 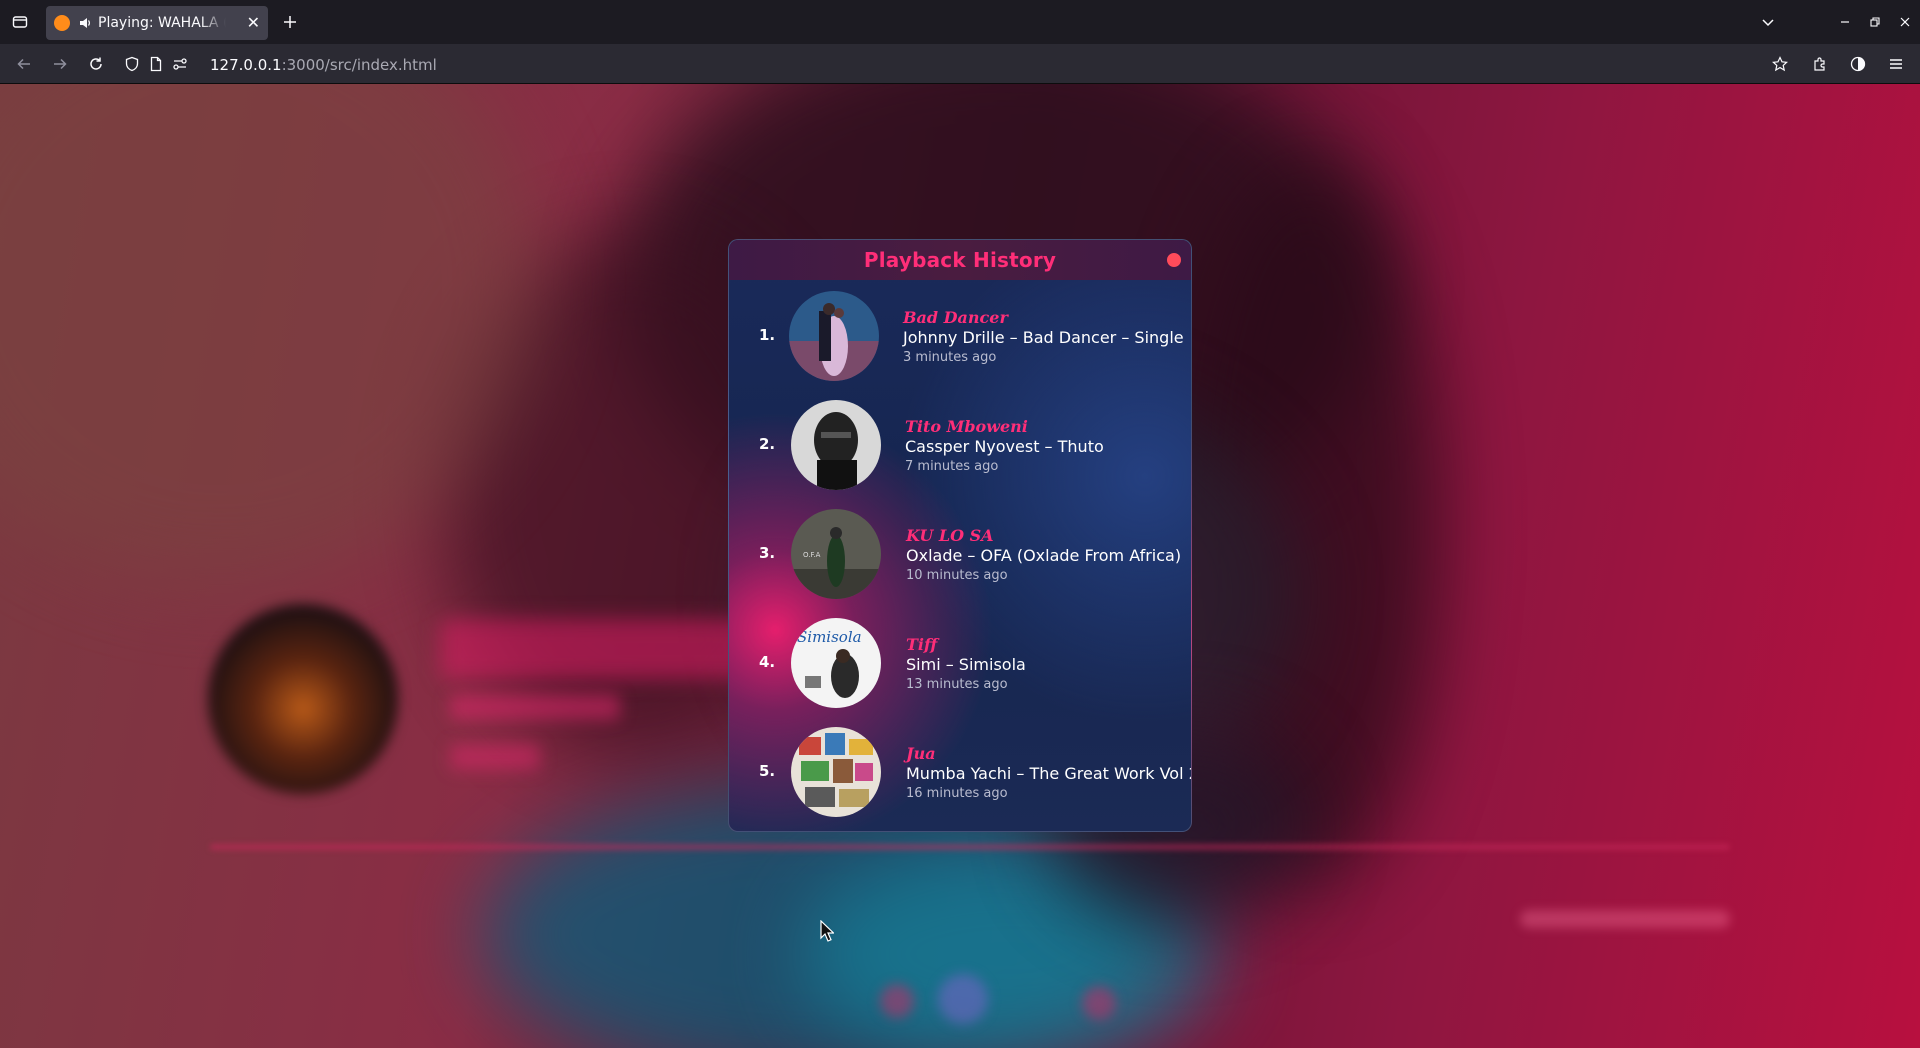 I want to click on tab-list-icon, so click(x=20, y=22).